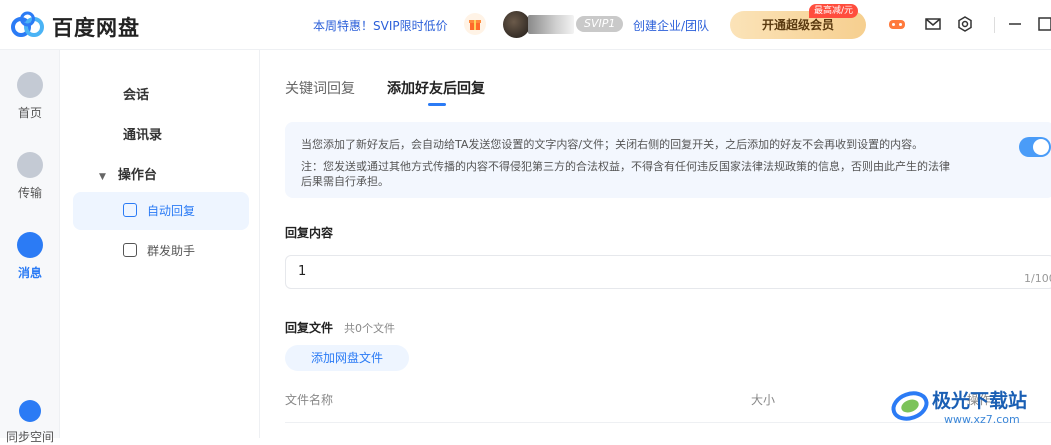  Describe the element at coordinates (160, 133) in the screenshot. I see `subnav-item-contacts: 通讯录` at that location.